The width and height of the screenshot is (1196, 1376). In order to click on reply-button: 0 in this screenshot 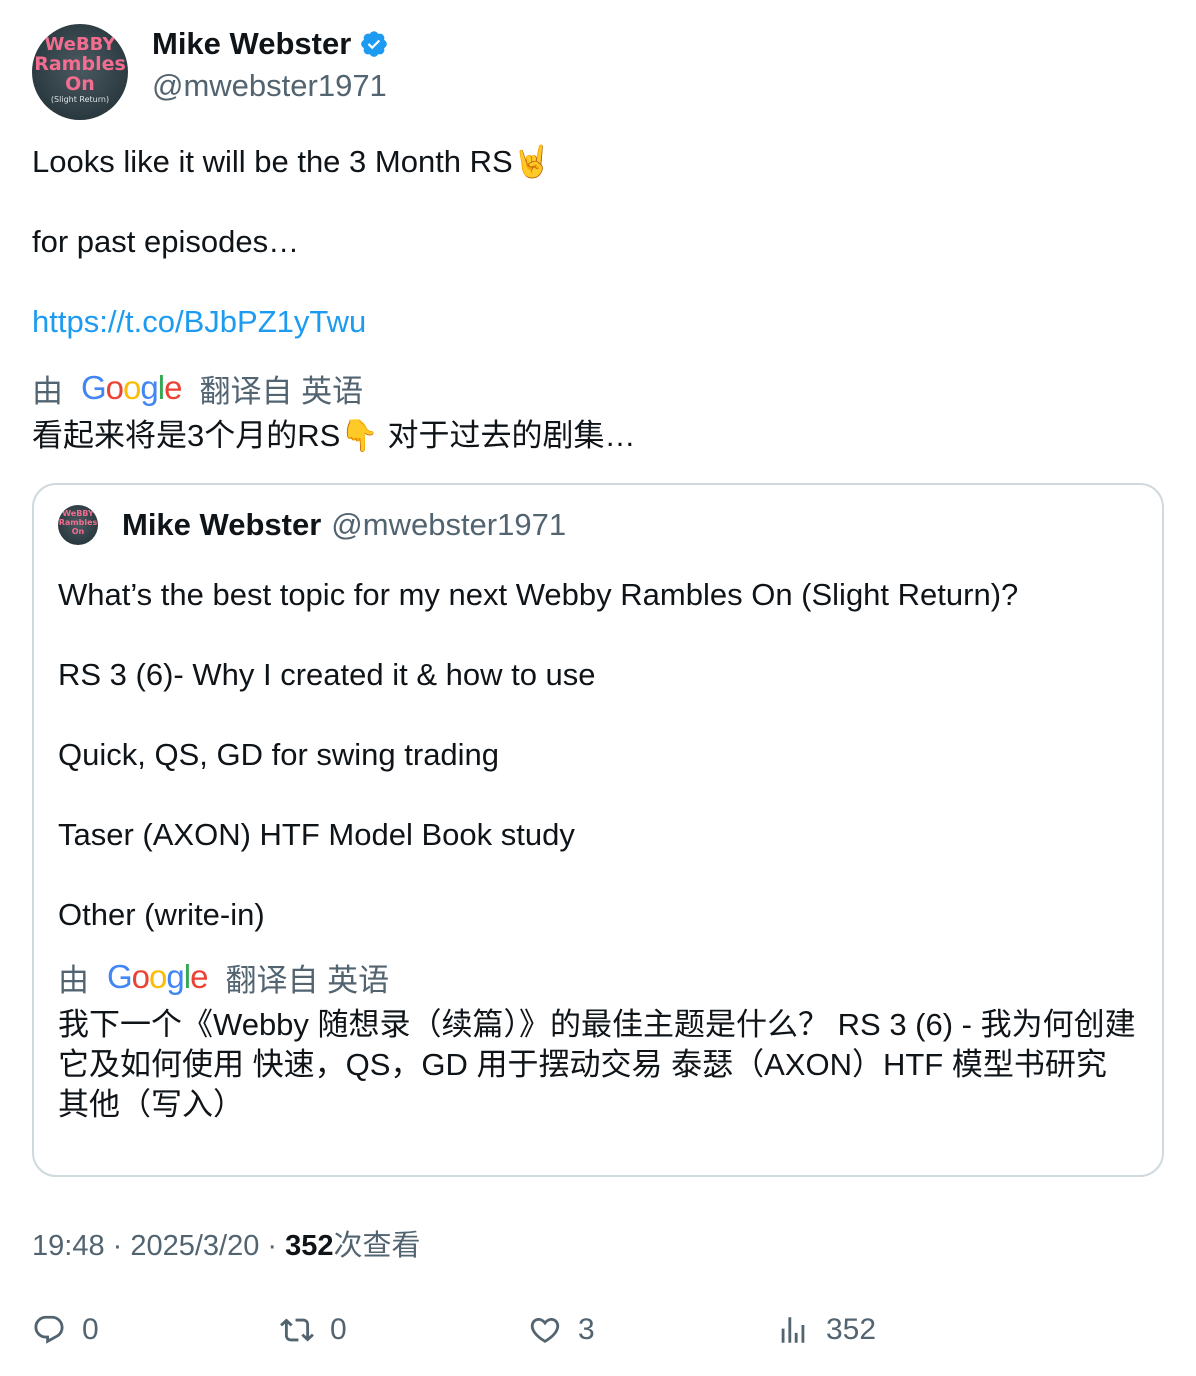, I will do `click(65, 1330)`.